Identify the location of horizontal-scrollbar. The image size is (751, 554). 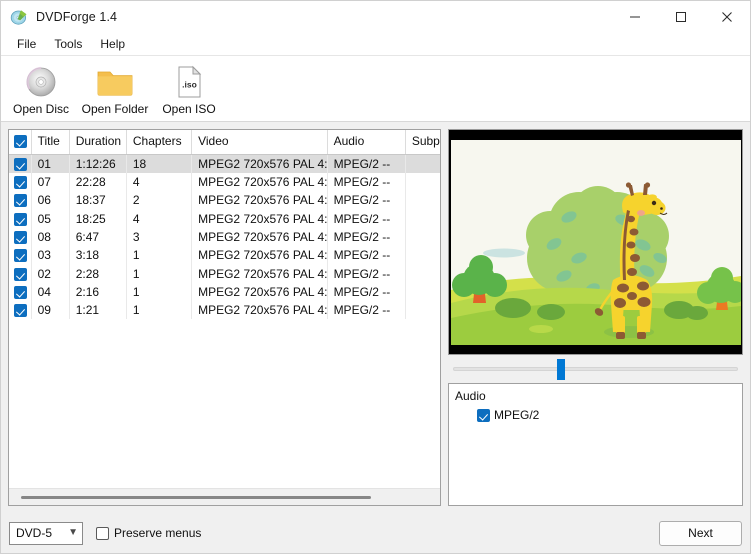
(224, 496).